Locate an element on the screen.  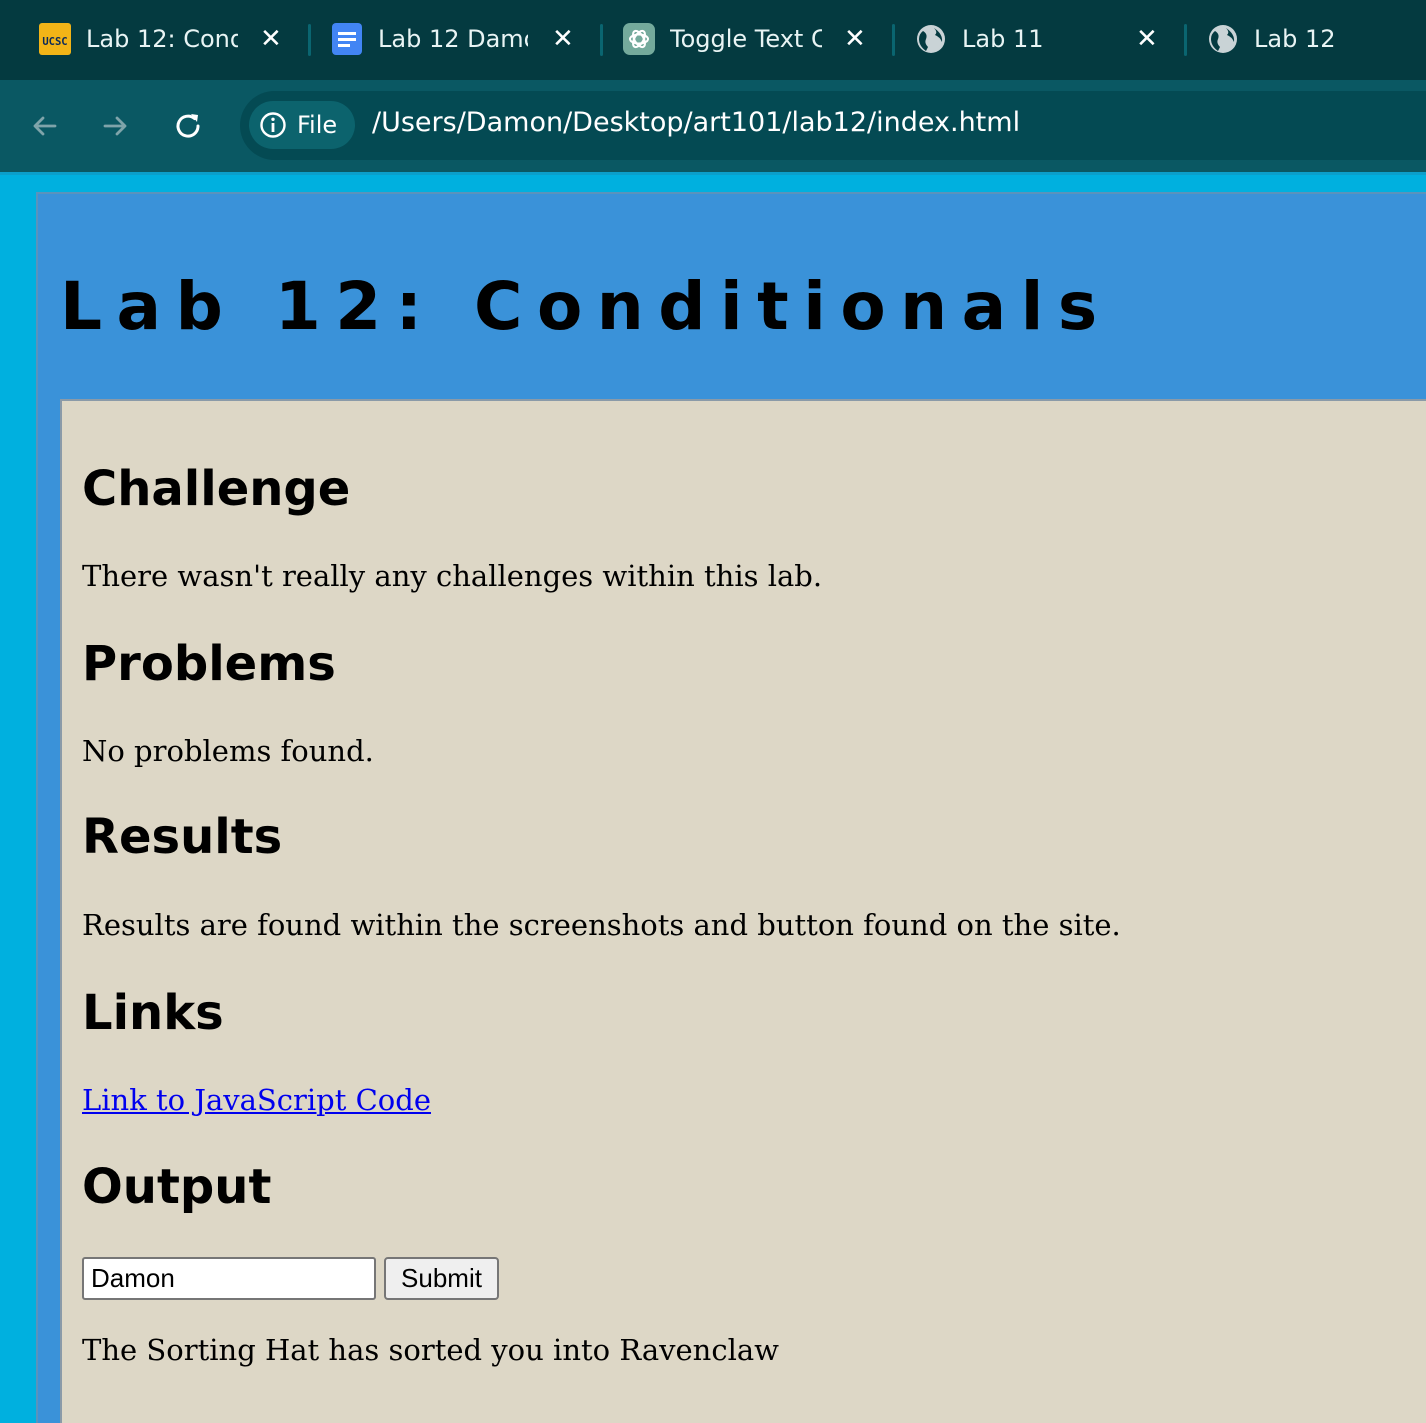
tab-lab11: Lab 11 ✕ is located at coordinates (1044, 39).